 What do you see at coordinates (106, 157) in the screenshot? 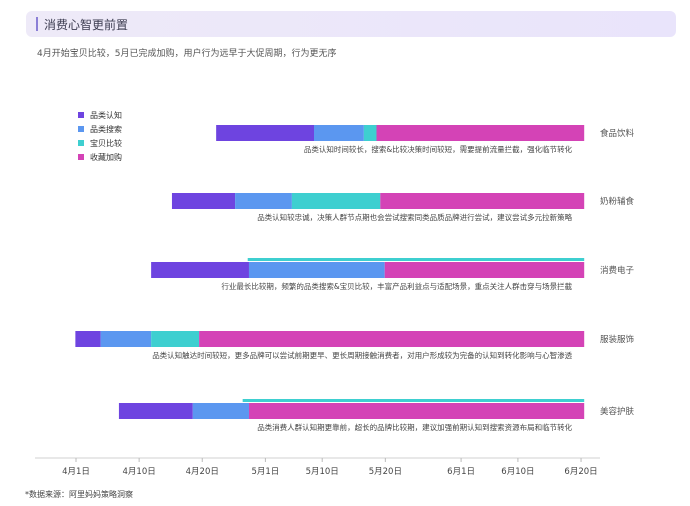
I see `legend-label-3: 收藏加购` at bounding box center [106, 157].